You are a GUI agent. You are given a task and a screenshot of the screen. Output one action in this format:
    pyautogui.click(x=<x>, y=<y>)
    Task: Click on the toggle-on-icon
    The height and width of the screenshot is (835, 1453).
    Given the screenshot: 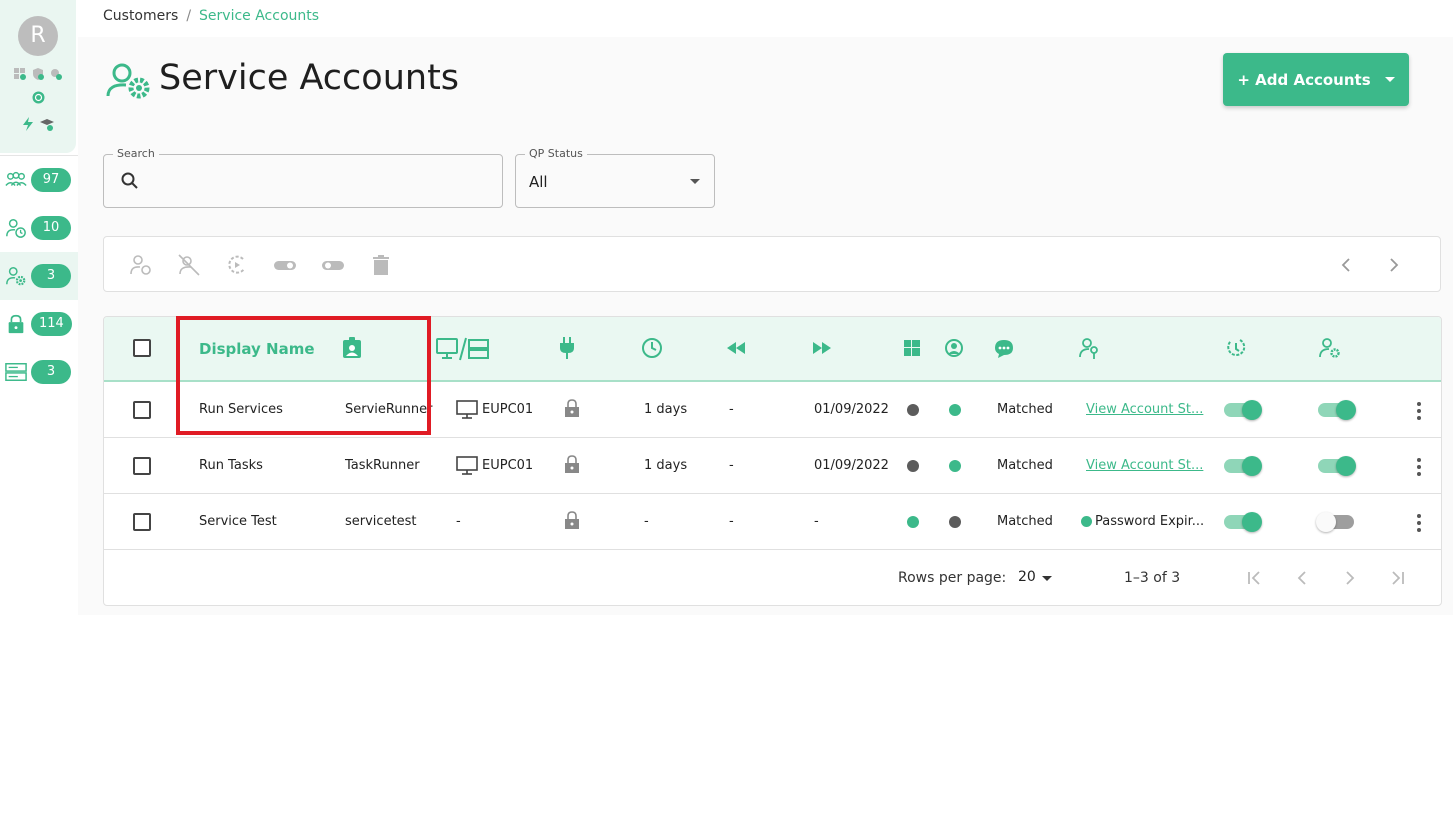 What is the action you would take?
    pyautogui.click(x=285, y=265)
    